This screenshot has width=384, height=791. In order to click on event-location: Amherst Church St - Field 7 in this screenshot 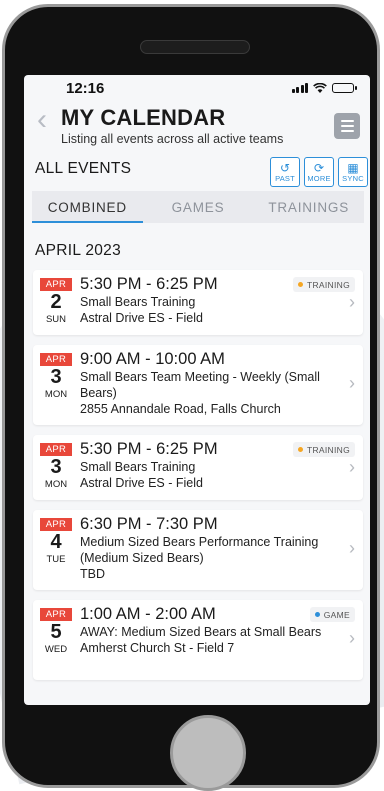, I will do `click(157, 648)`.